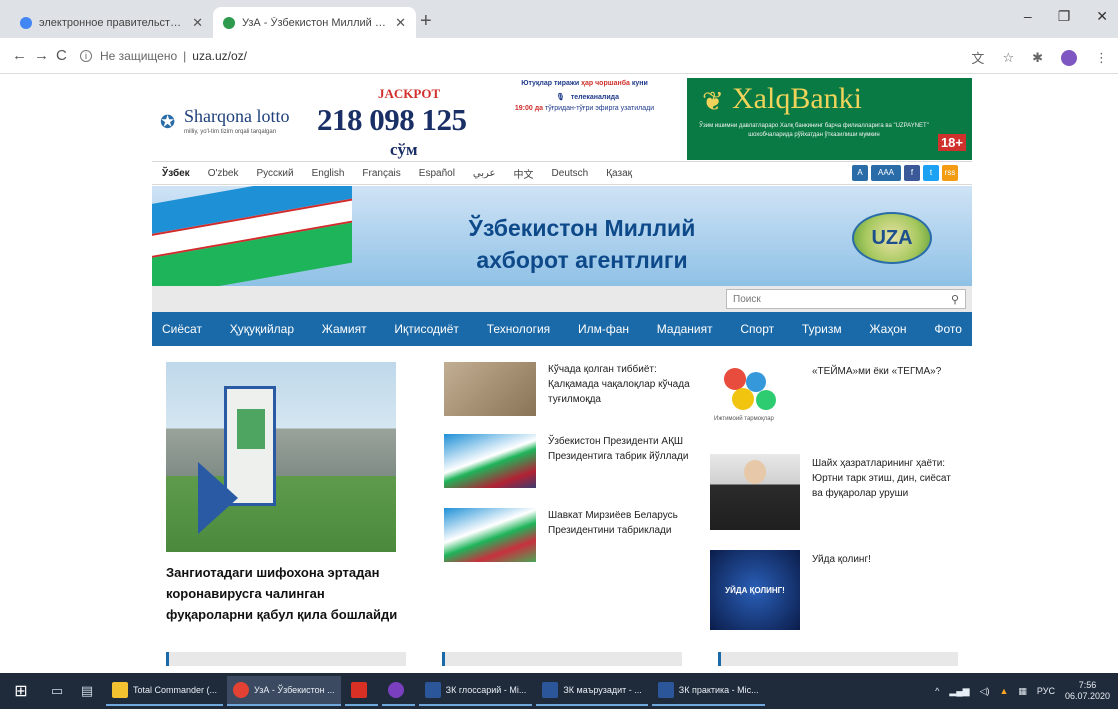 The width and height of the screenshot is (1118, 709). Describe the element at coordinates (275, 173) in the screenshot. I see `lang-russian: Русский` at that location.